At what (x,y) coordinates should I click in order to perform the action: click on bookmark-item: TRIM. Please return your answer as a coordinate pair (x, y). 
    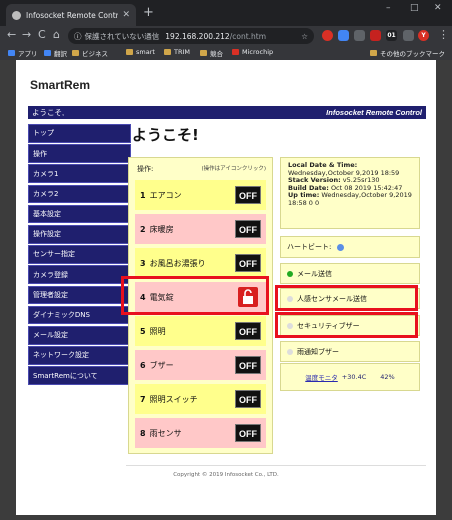
    Looking at the image, I should click on (177, 52).